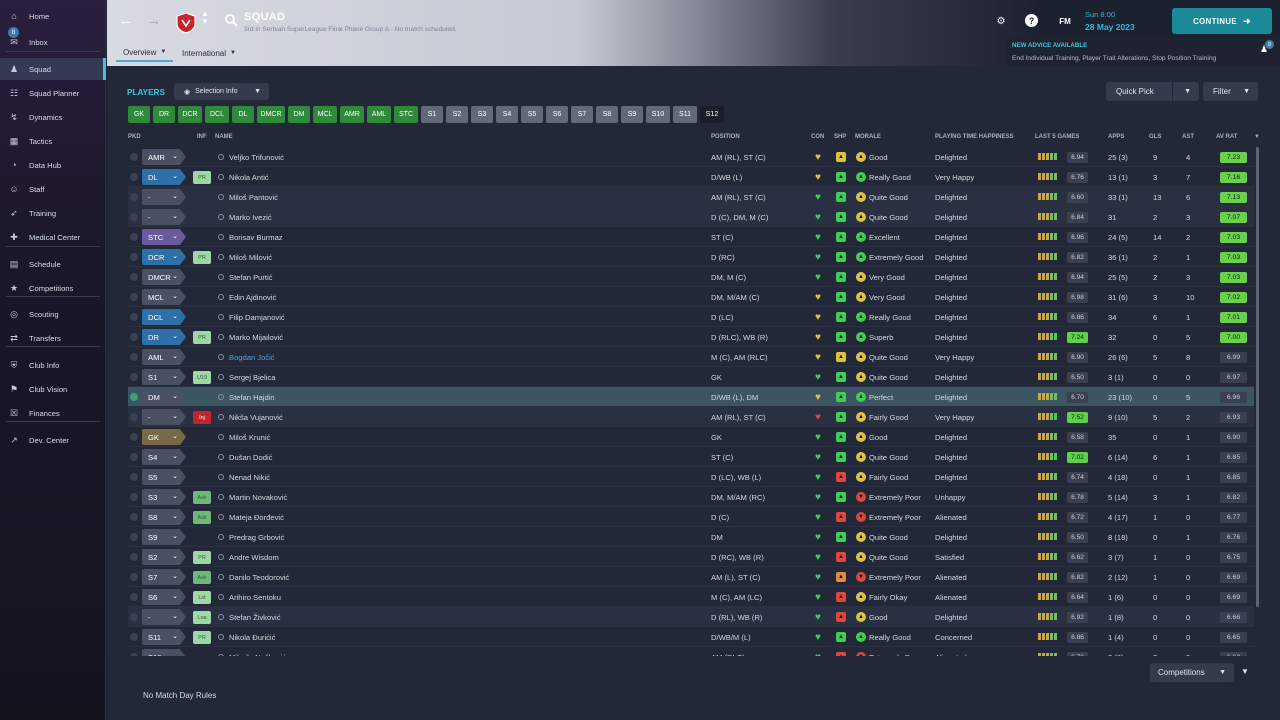 The width and height of the screenshot is (1280, 720). What do you see at coordinates (53, 237) in the screenshot?
I see `sidebar-item-medical-center: ✚ Medical Center` at bounding box center [53, 237].